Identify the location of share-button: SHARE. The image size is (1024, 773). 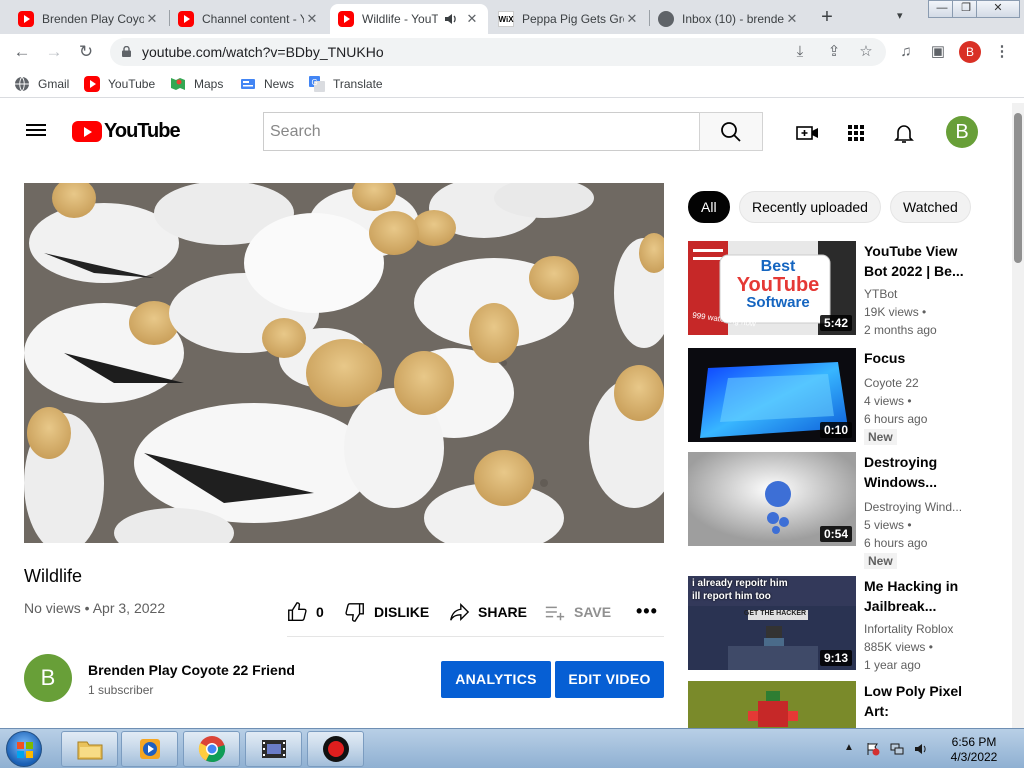
(487, 612).